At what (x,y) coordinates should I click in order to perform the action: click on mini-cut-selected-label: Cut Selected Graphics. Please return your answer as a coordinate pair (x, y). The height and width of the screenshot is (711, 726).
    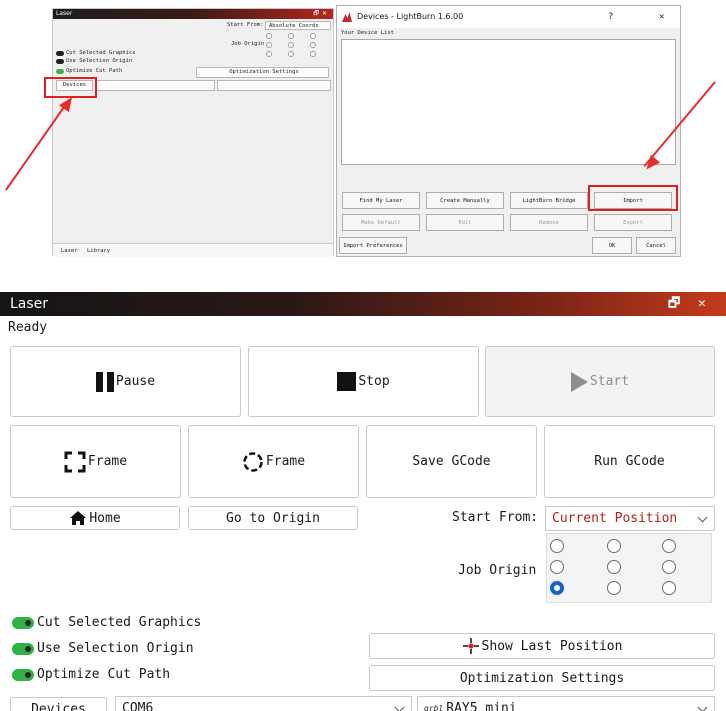
    Looking at the image, I should click on (101, 53).